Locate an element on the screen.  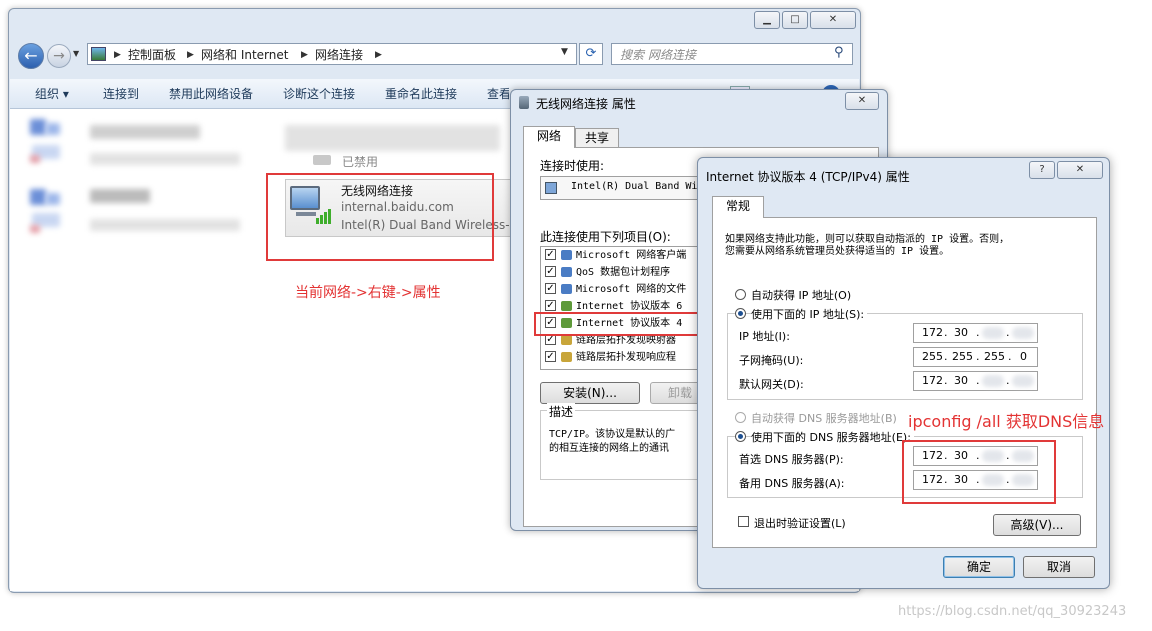
dialog-title: 无线网络连接 属性 is located at coordinates (586, 104).